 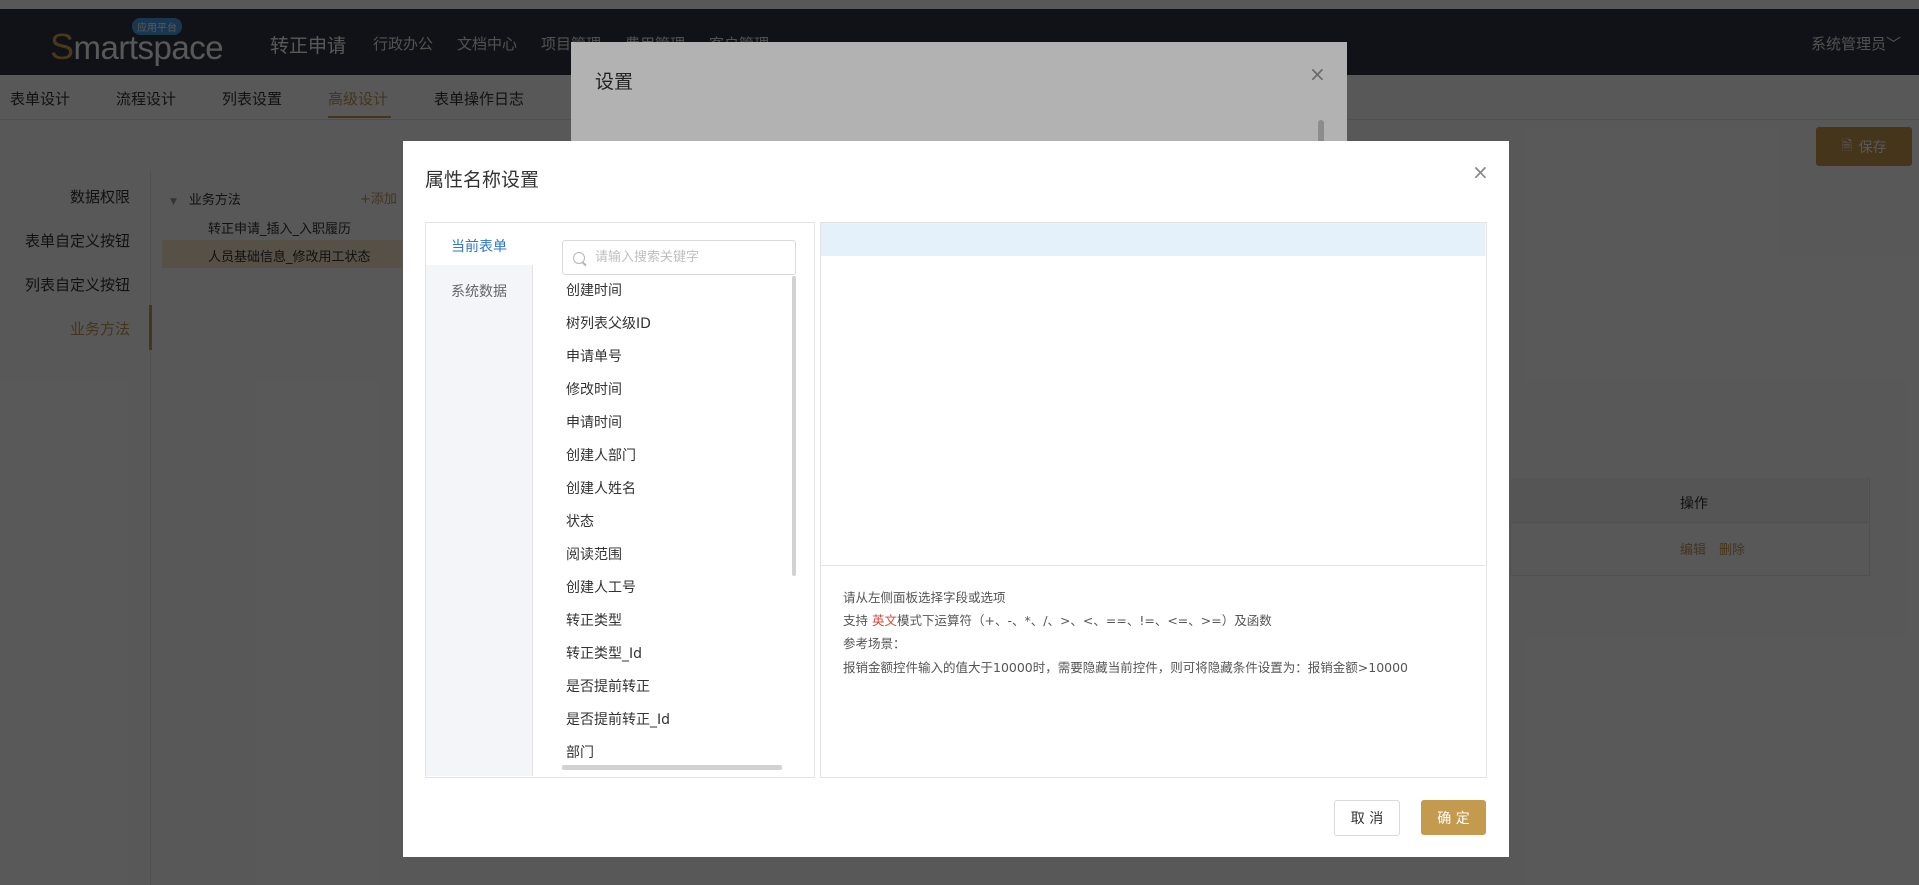 What do you see at coordinates (675, 590) in the screenshot?
I see `list-item: 创建人工号` at bounding box center [675, 590].